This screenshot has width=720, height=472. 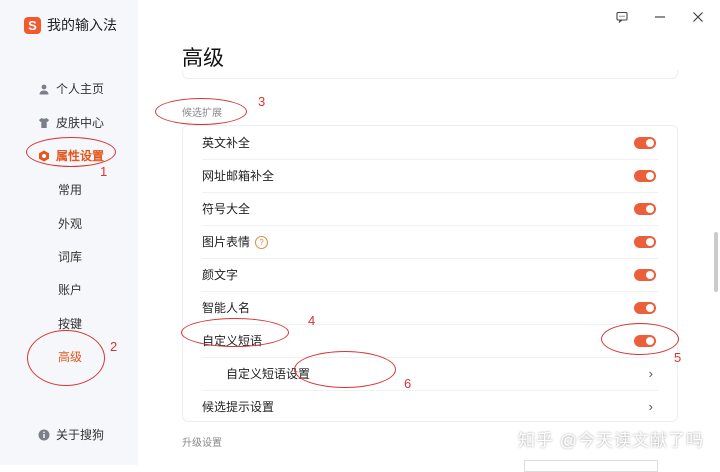 I want to click on sidebar-item-skins: 皮肤中心, so click(x=71, y=122).